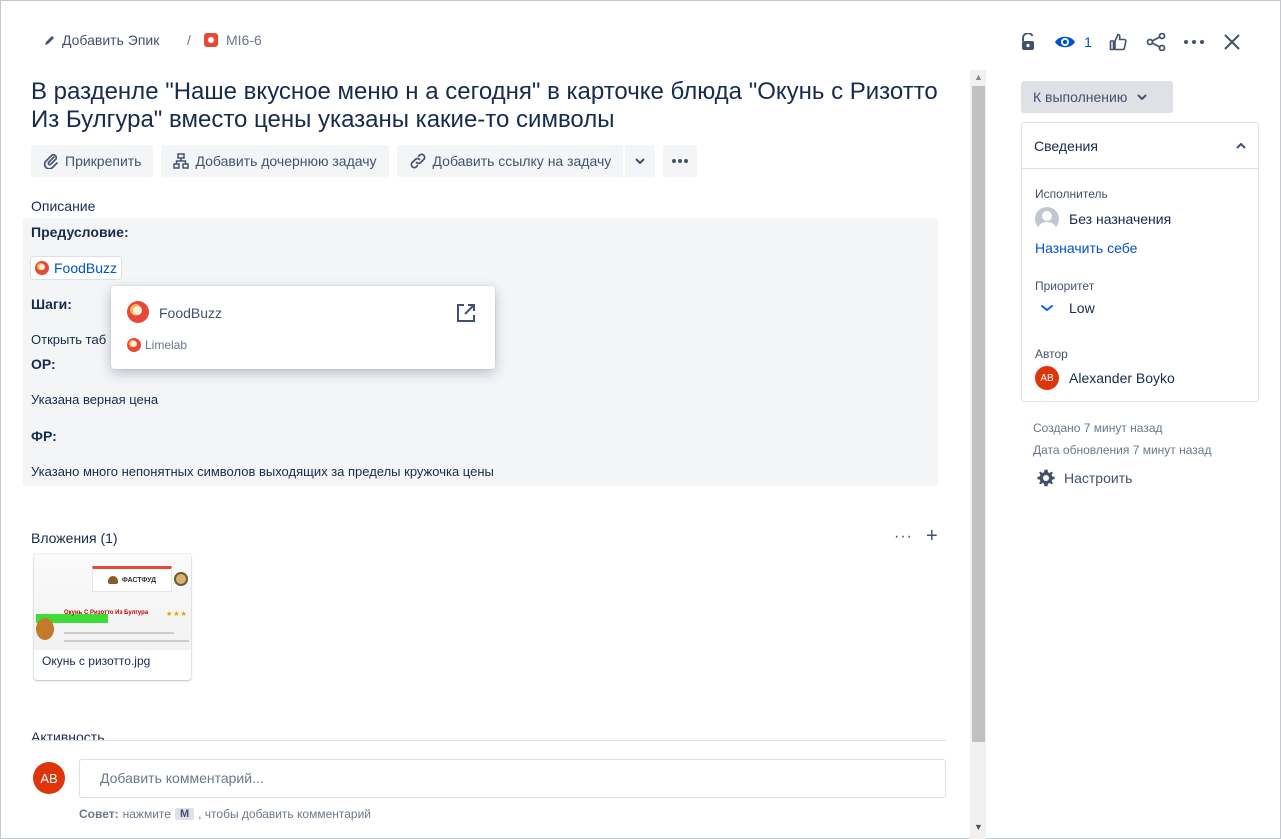 The width and height of the screenshot is (1281, 839). I want to click on like-button, so click(1118, 42).